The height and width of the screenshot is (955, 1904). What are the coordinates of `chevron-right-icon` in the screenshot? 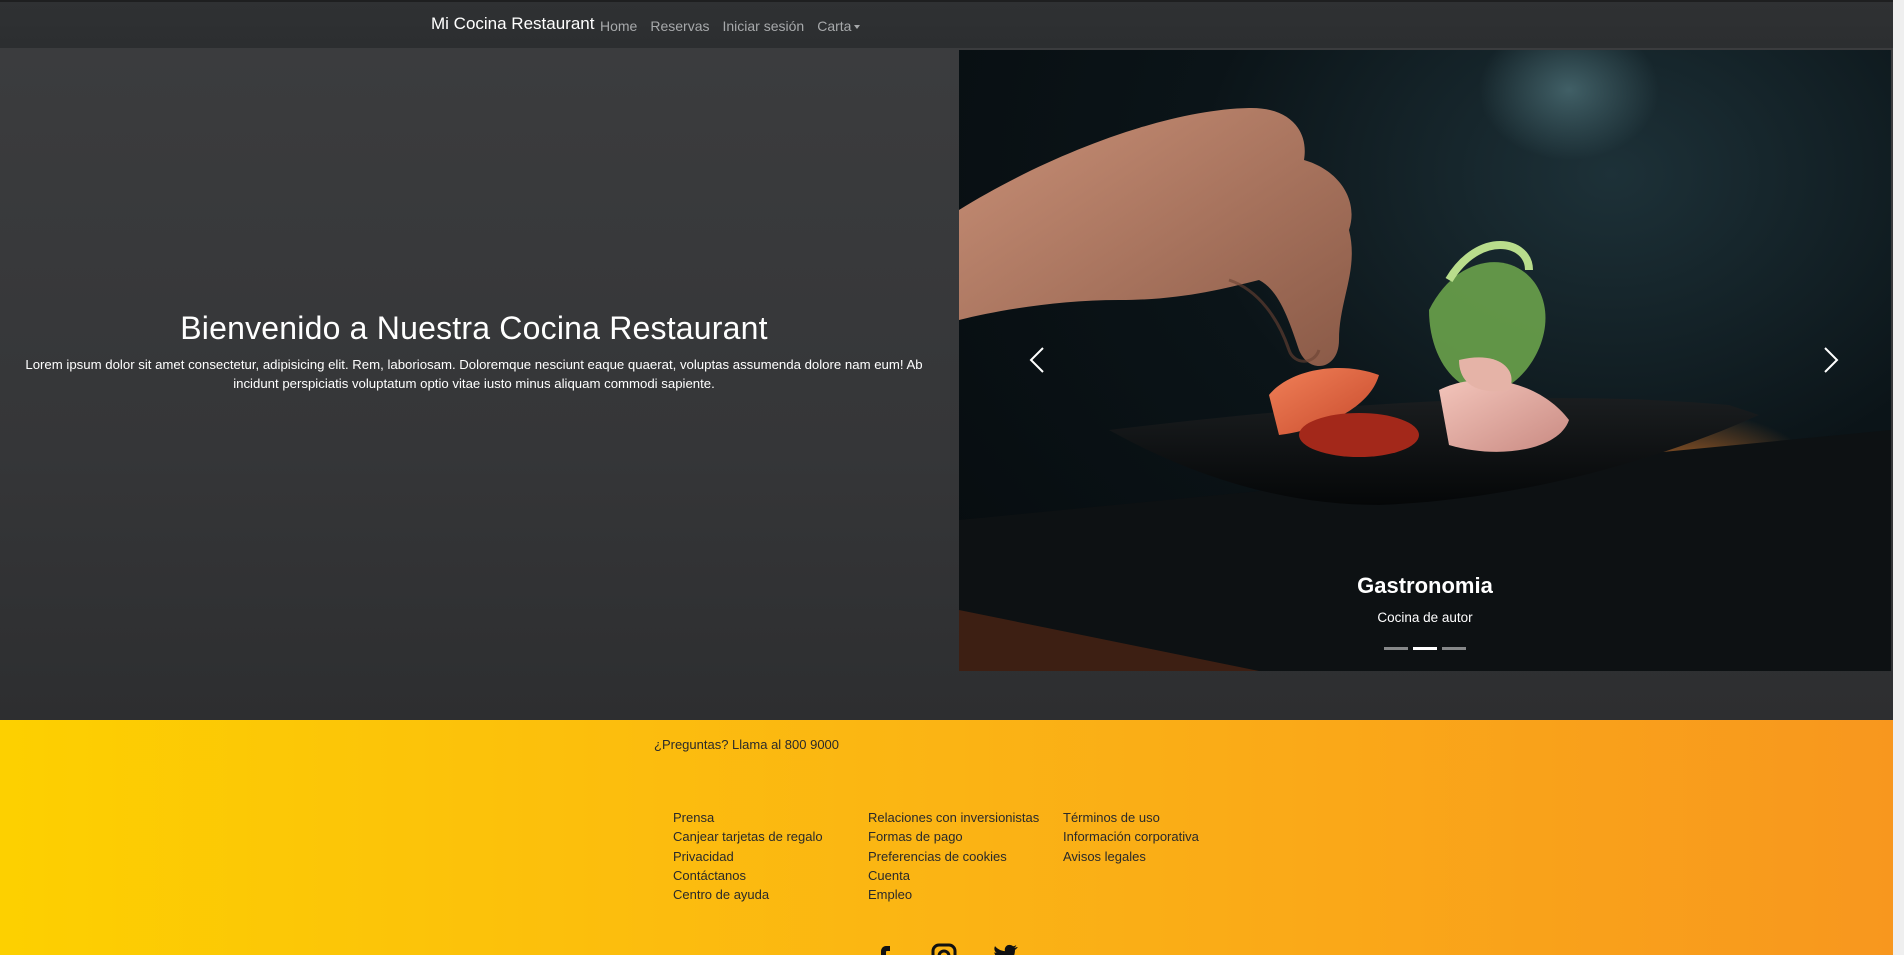 It's located at (1831, 360).